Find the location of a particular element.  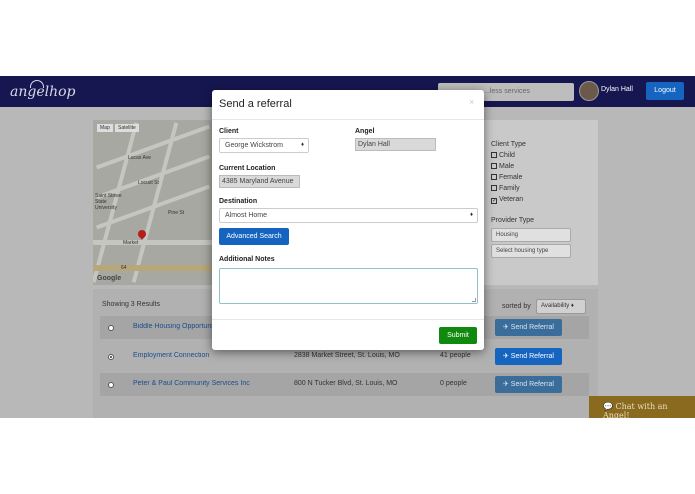

notes-label: Additional Notes is located at coordinates (247, 259).